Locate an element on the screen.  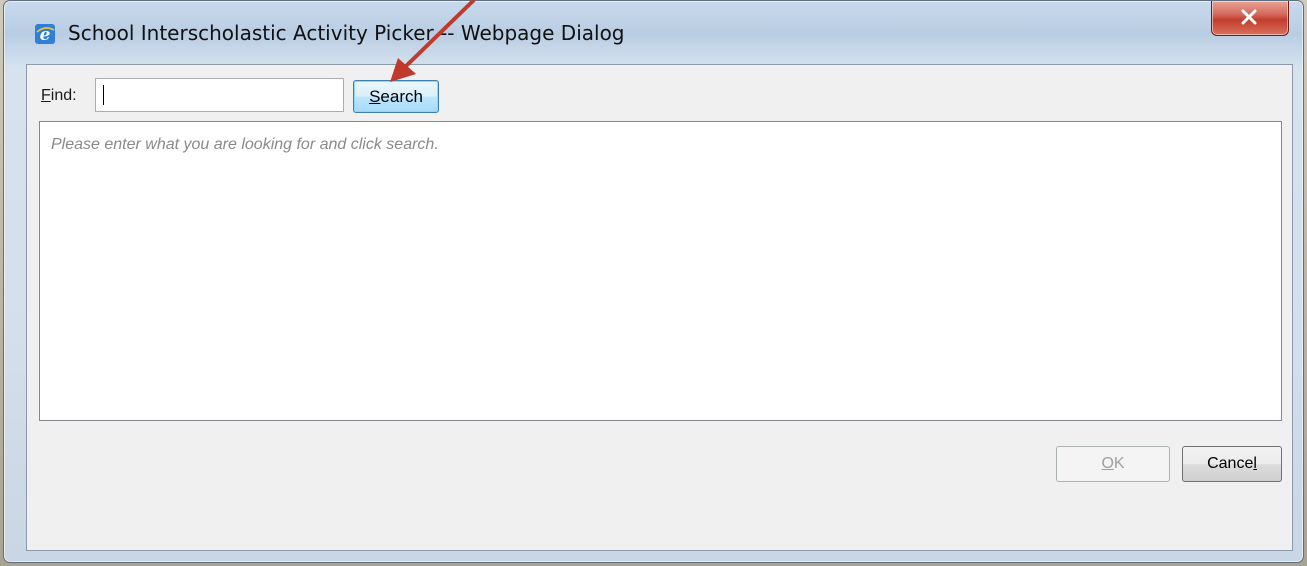
text-caret is located at coordinates (103, 95).